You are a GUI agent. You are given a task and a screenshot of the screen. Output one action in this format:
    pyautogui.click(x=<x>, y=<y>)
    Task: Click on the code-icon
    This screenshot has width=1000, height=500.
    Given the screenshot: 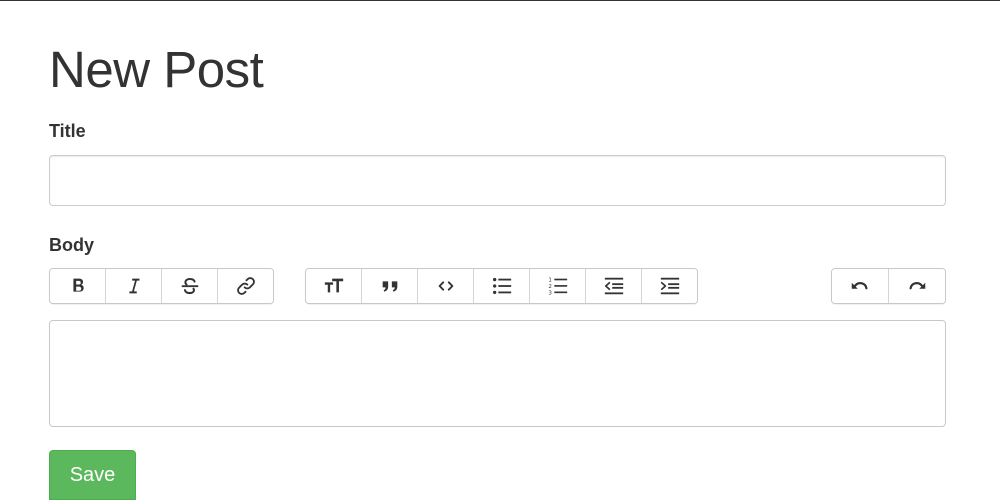 What is the action you would take?
    pyautogui.click(x=445, y=286)
    